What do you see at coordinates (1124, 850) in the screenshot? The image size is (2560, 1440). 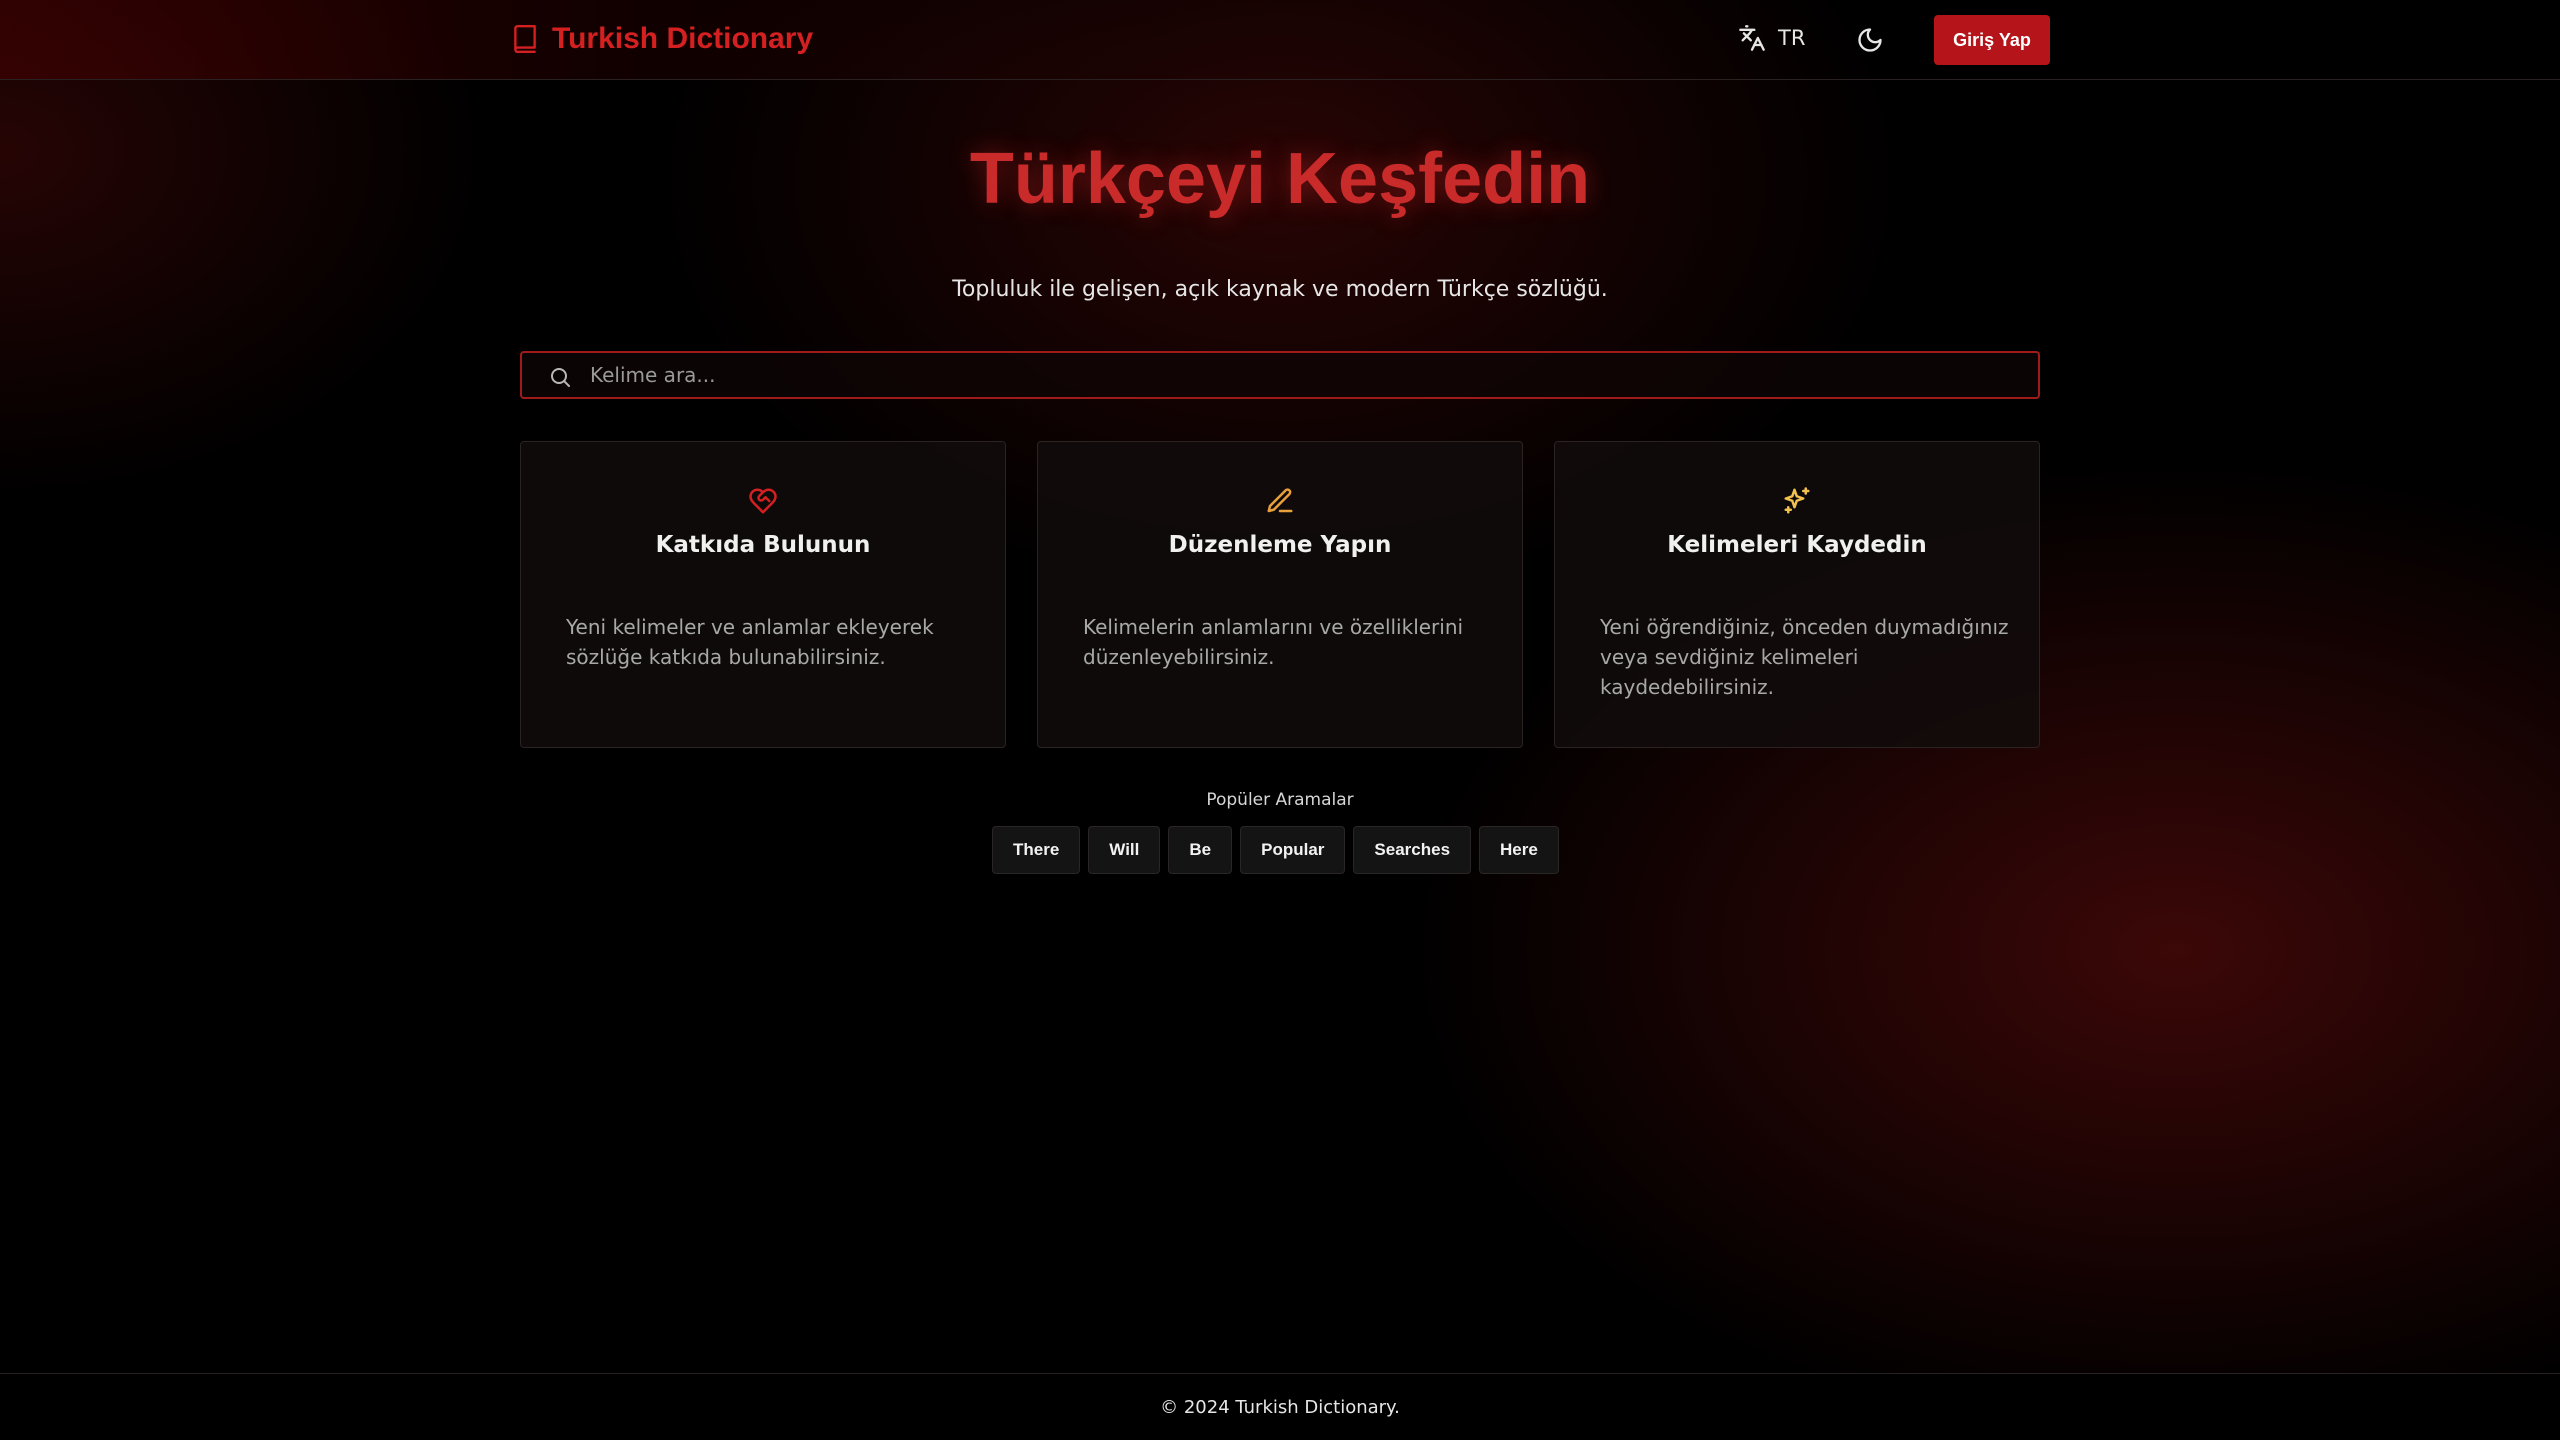 I see `popular-search-chip: Will` at bounding box center [1124, 850].